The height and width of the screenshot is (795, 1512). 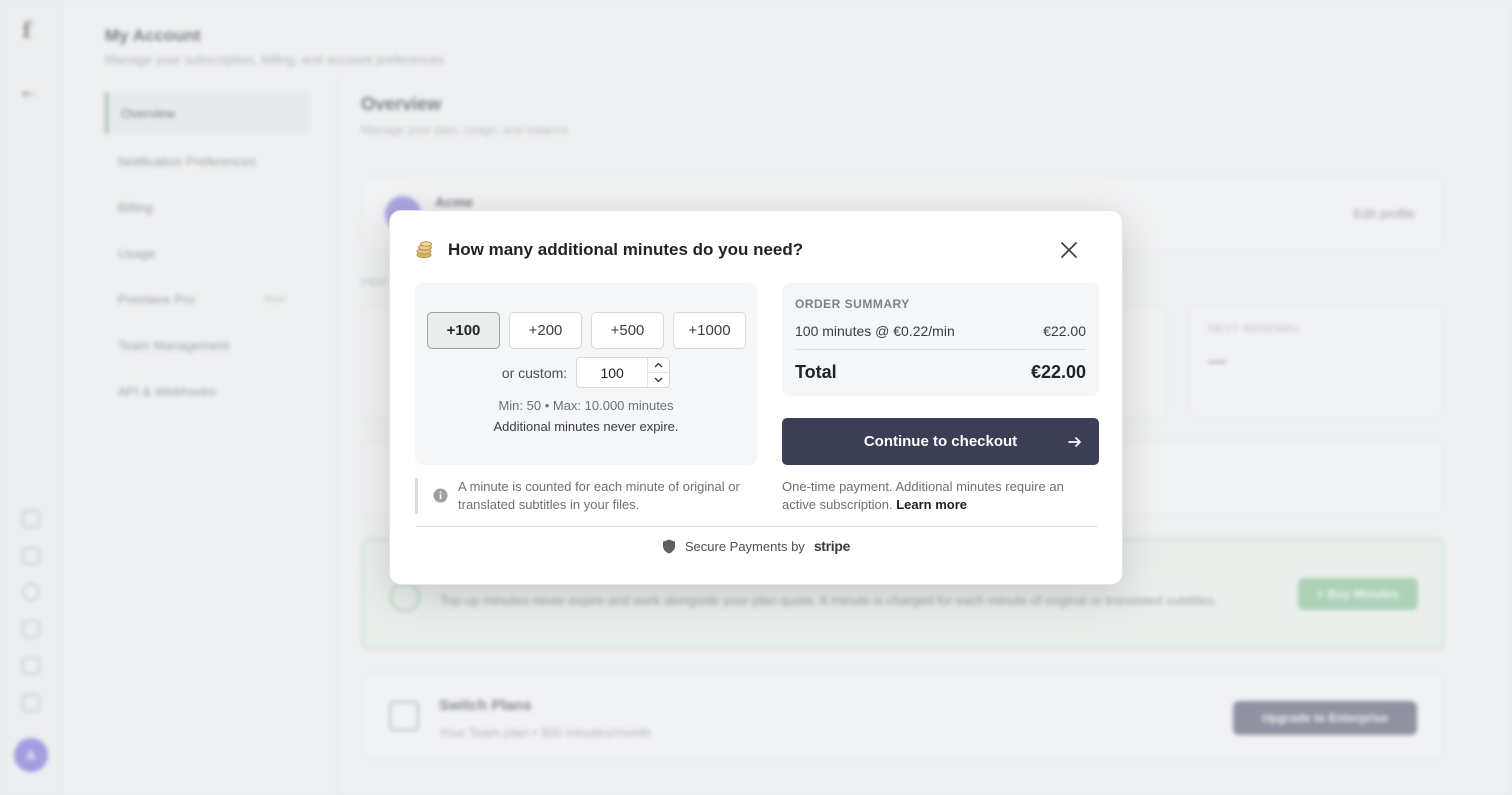 What do you see at coordinates (424, 250) in the screenshot?
I see `coins-icon` at bounding box center [424, 250].